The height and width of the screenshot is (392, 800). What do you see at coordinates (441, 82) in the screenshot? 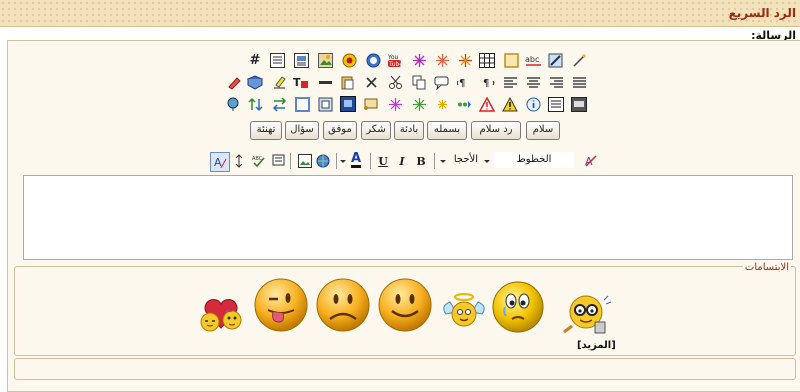
I see `speech-icon` at bounding box center [441, 82].